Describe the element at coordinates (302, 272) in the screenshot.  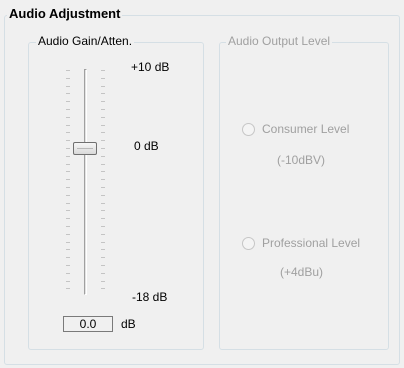
I see `professional-level-sublabel: (+4dBu)` at that location.